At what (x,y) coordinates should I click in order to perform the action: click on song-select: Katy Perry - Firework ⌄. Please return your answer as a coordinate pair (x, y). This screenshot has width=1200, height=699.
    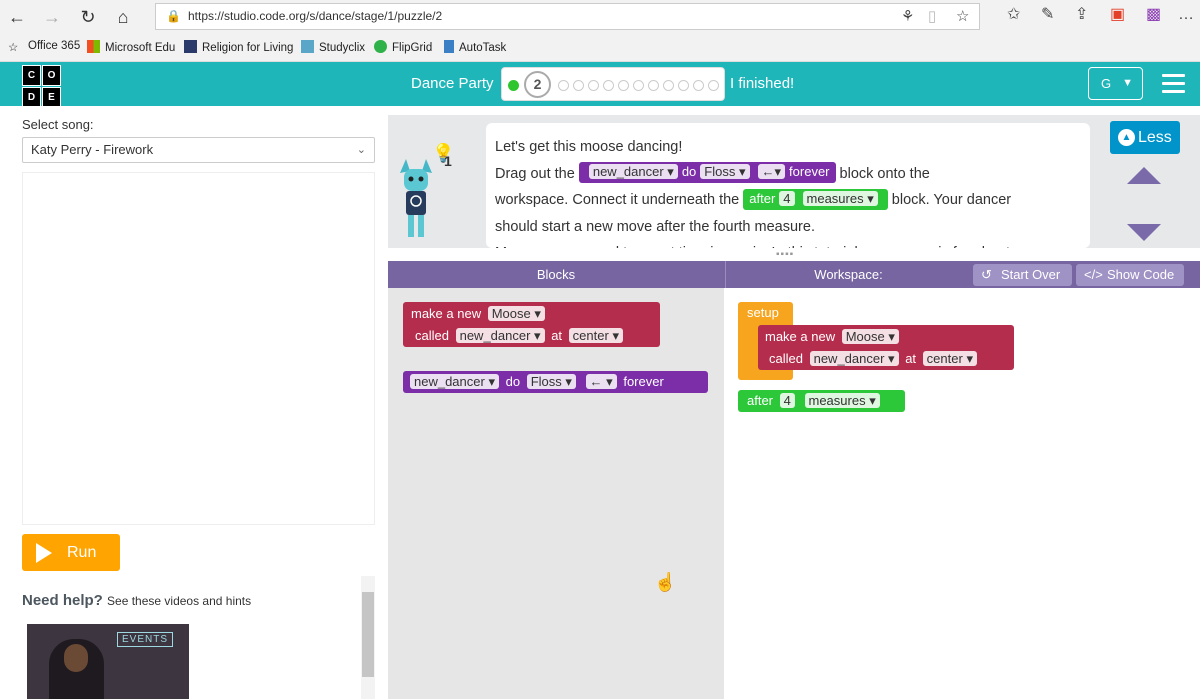
    Looking at the image, I should click on (198, 150).